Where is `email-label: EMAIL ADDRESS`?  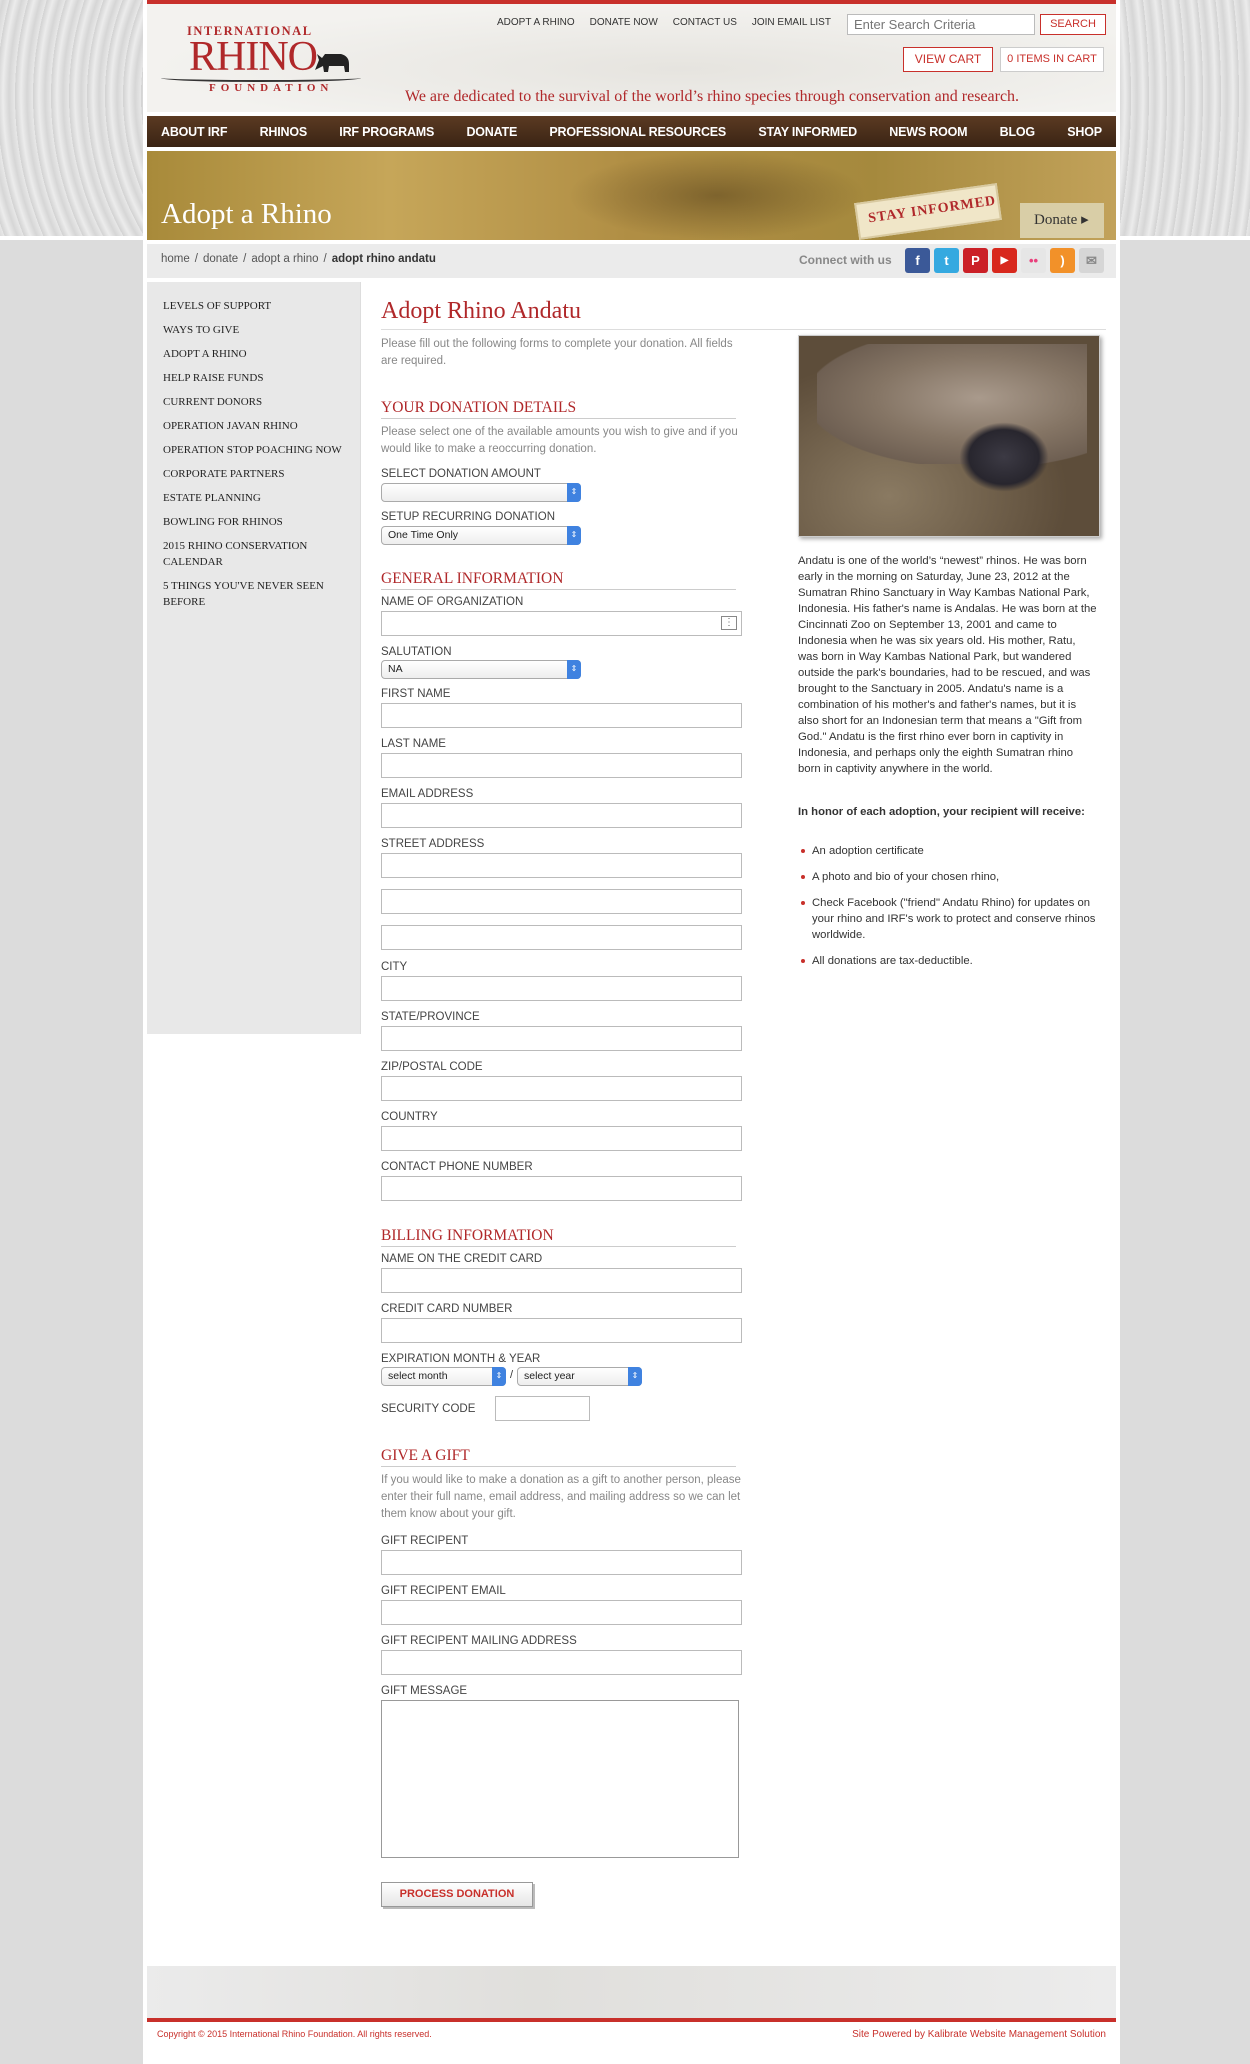
email-label: EMAIL ADDRESS is located at coordinates (427, 794).